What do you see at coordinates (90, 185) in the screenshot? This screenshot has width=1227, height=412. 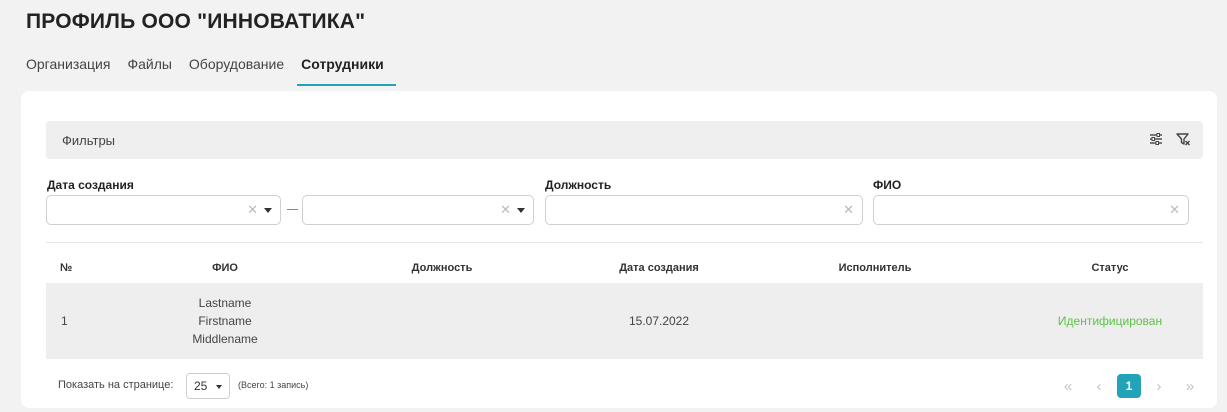 I see `date-created-label: Дата создания` at bounding box center [90, 185].